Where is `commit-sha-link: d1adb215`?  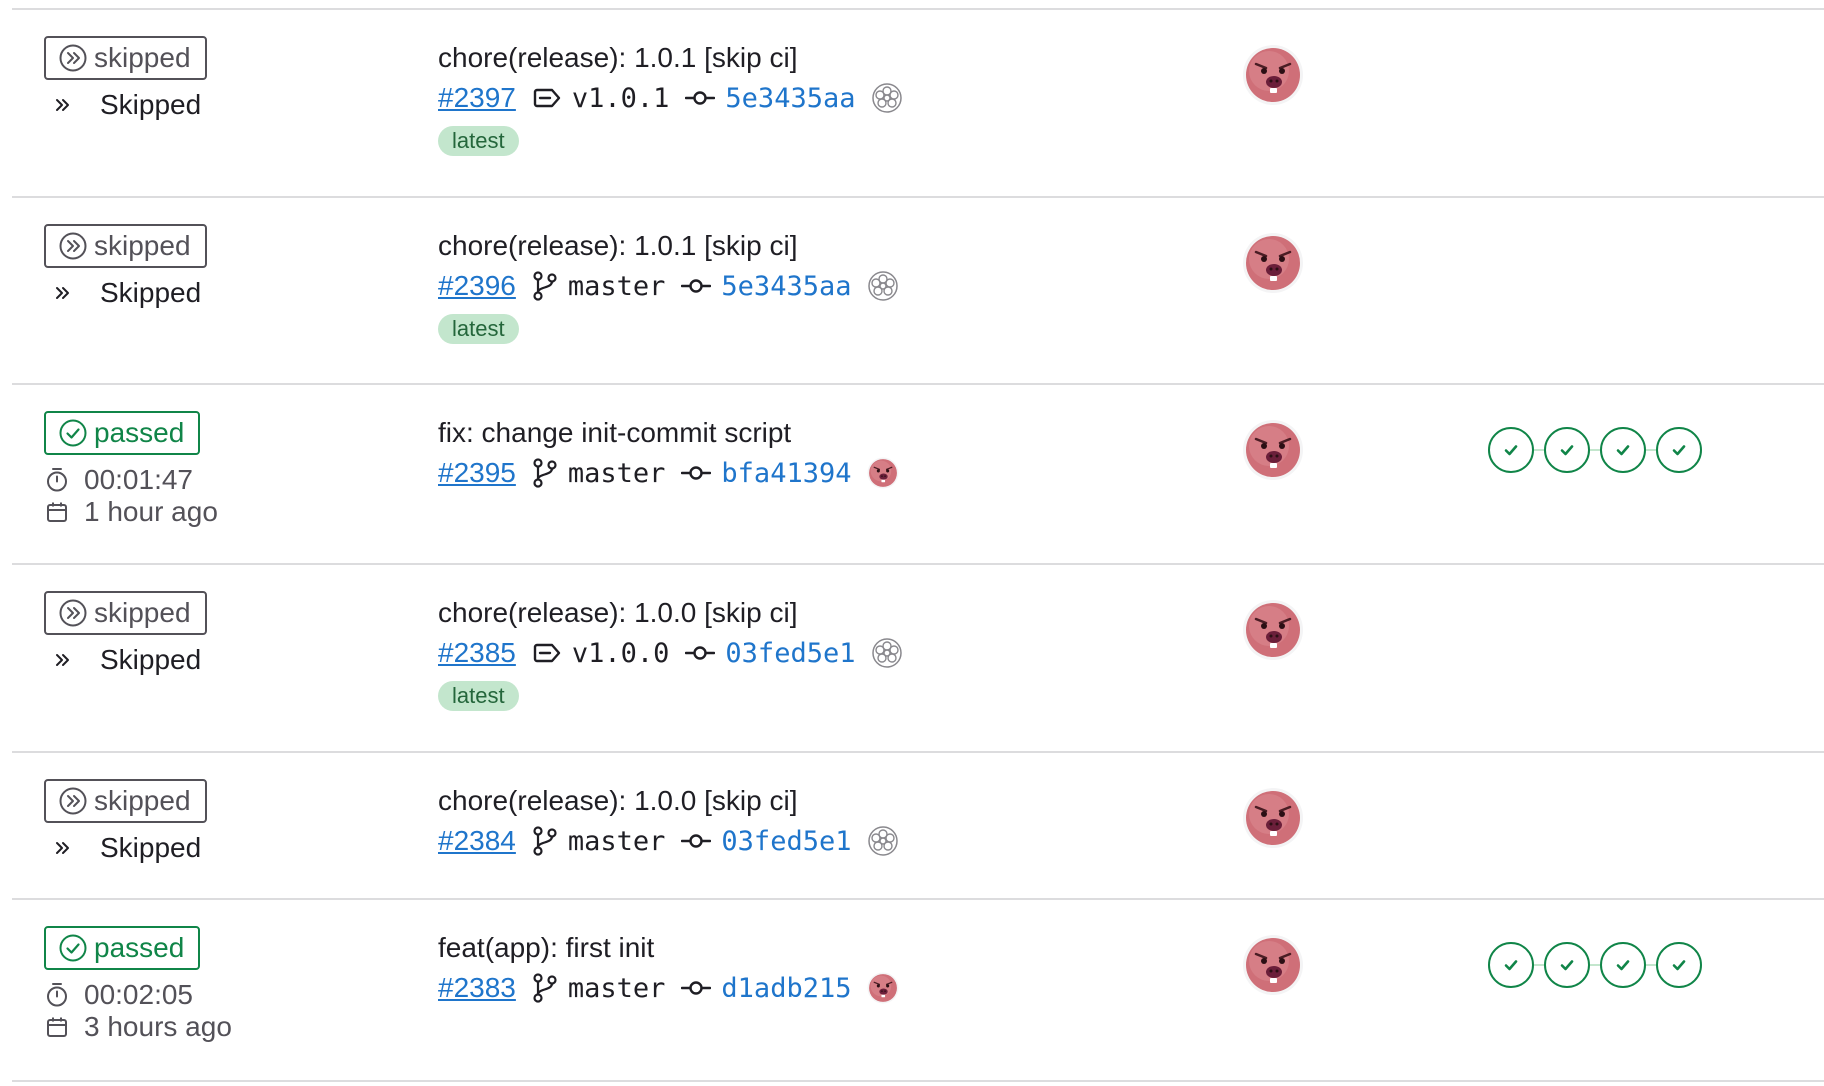 commit-sha-link: d1adb215 is located at coordinates (766, 988).